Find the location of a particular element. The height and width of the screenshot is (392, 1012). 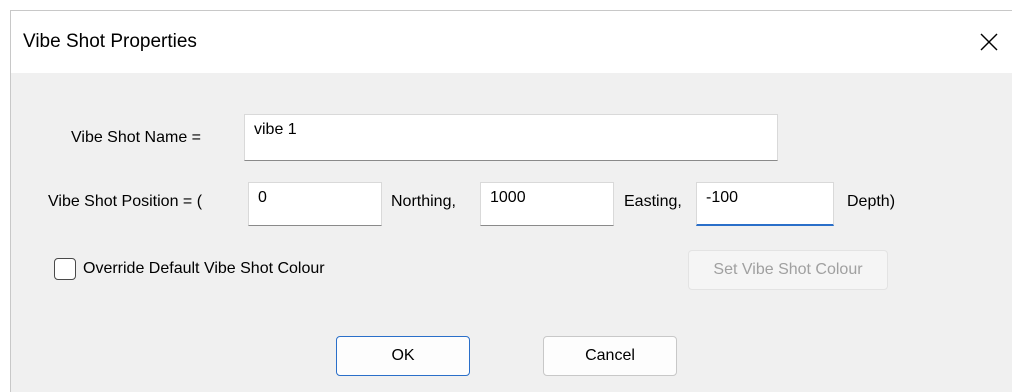

cancel-button: Cancel is located at coordinates (610, 356).